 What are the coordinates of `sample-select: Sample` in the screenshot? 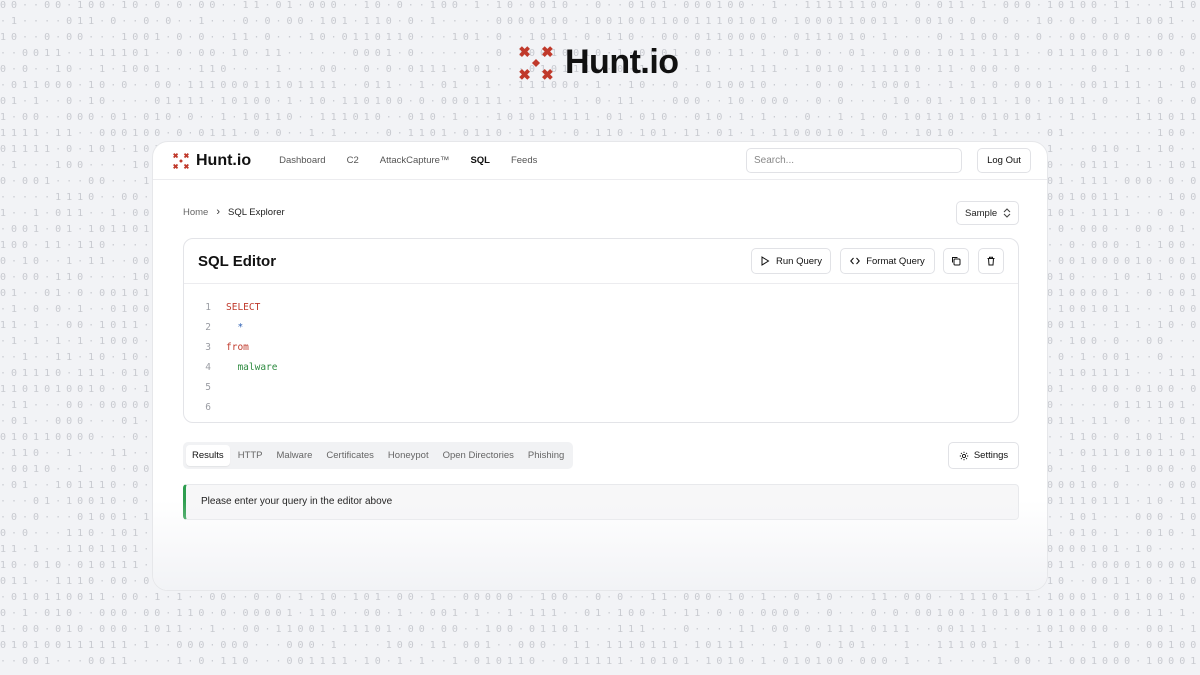 It's located at (987, 213).